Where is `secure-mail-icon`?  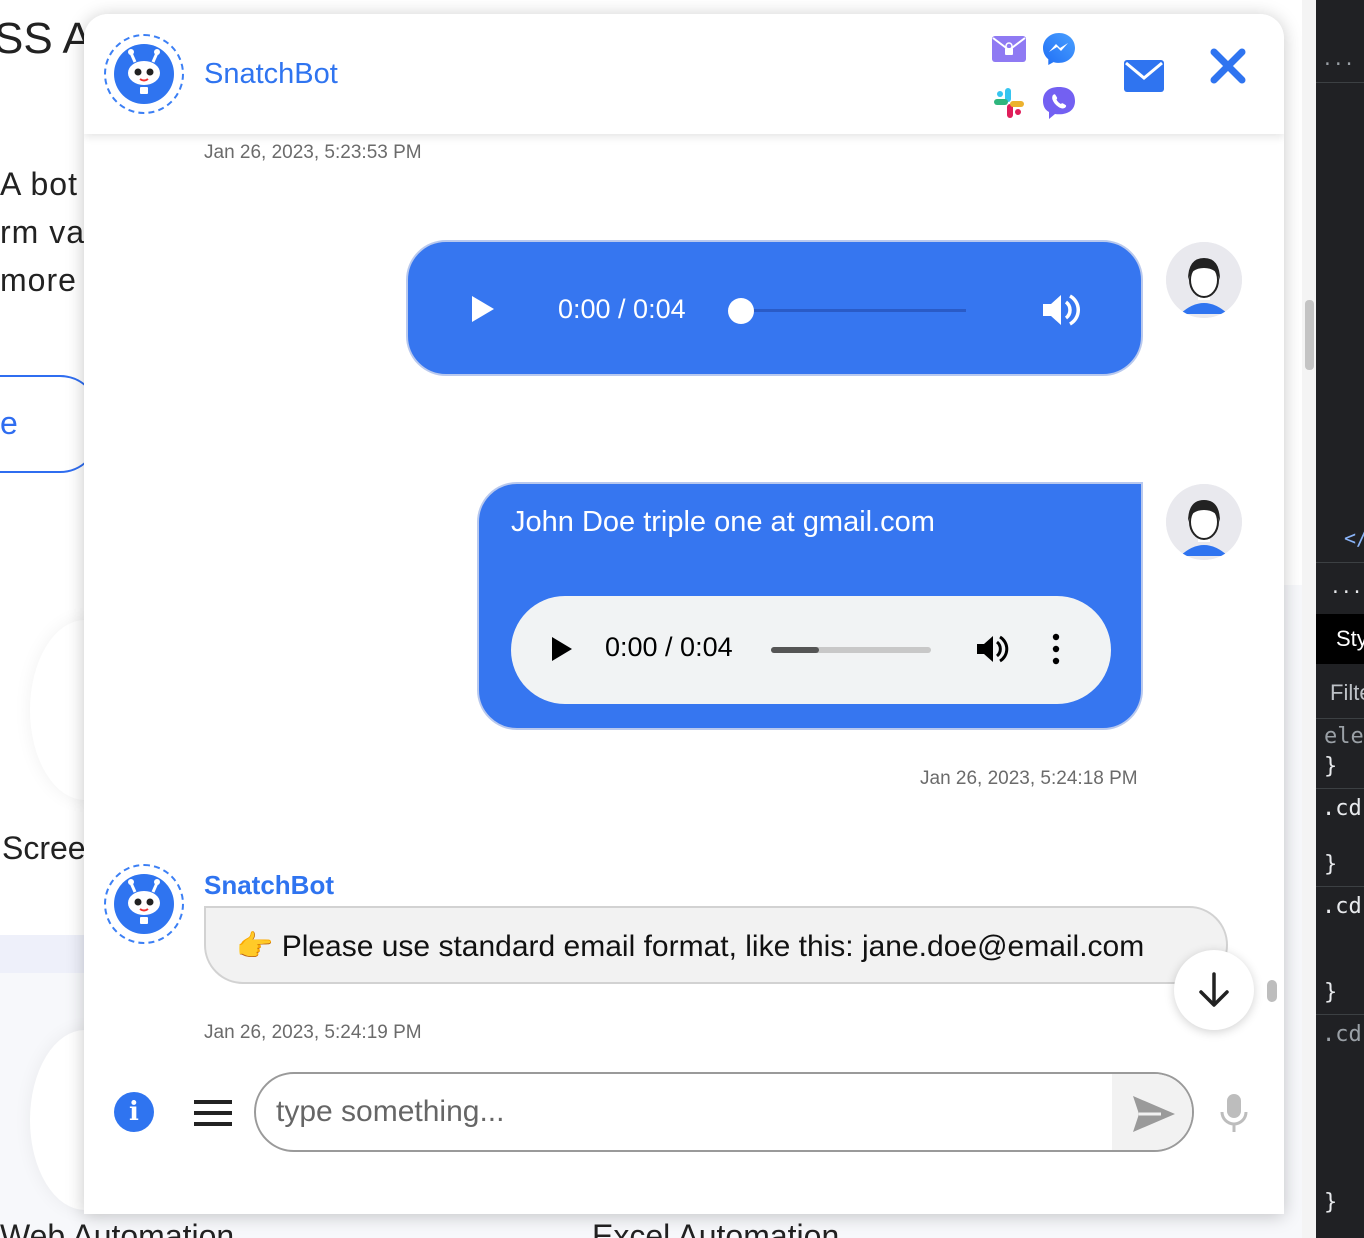
secure-mail-icon is located at coordinates (1009, 49).